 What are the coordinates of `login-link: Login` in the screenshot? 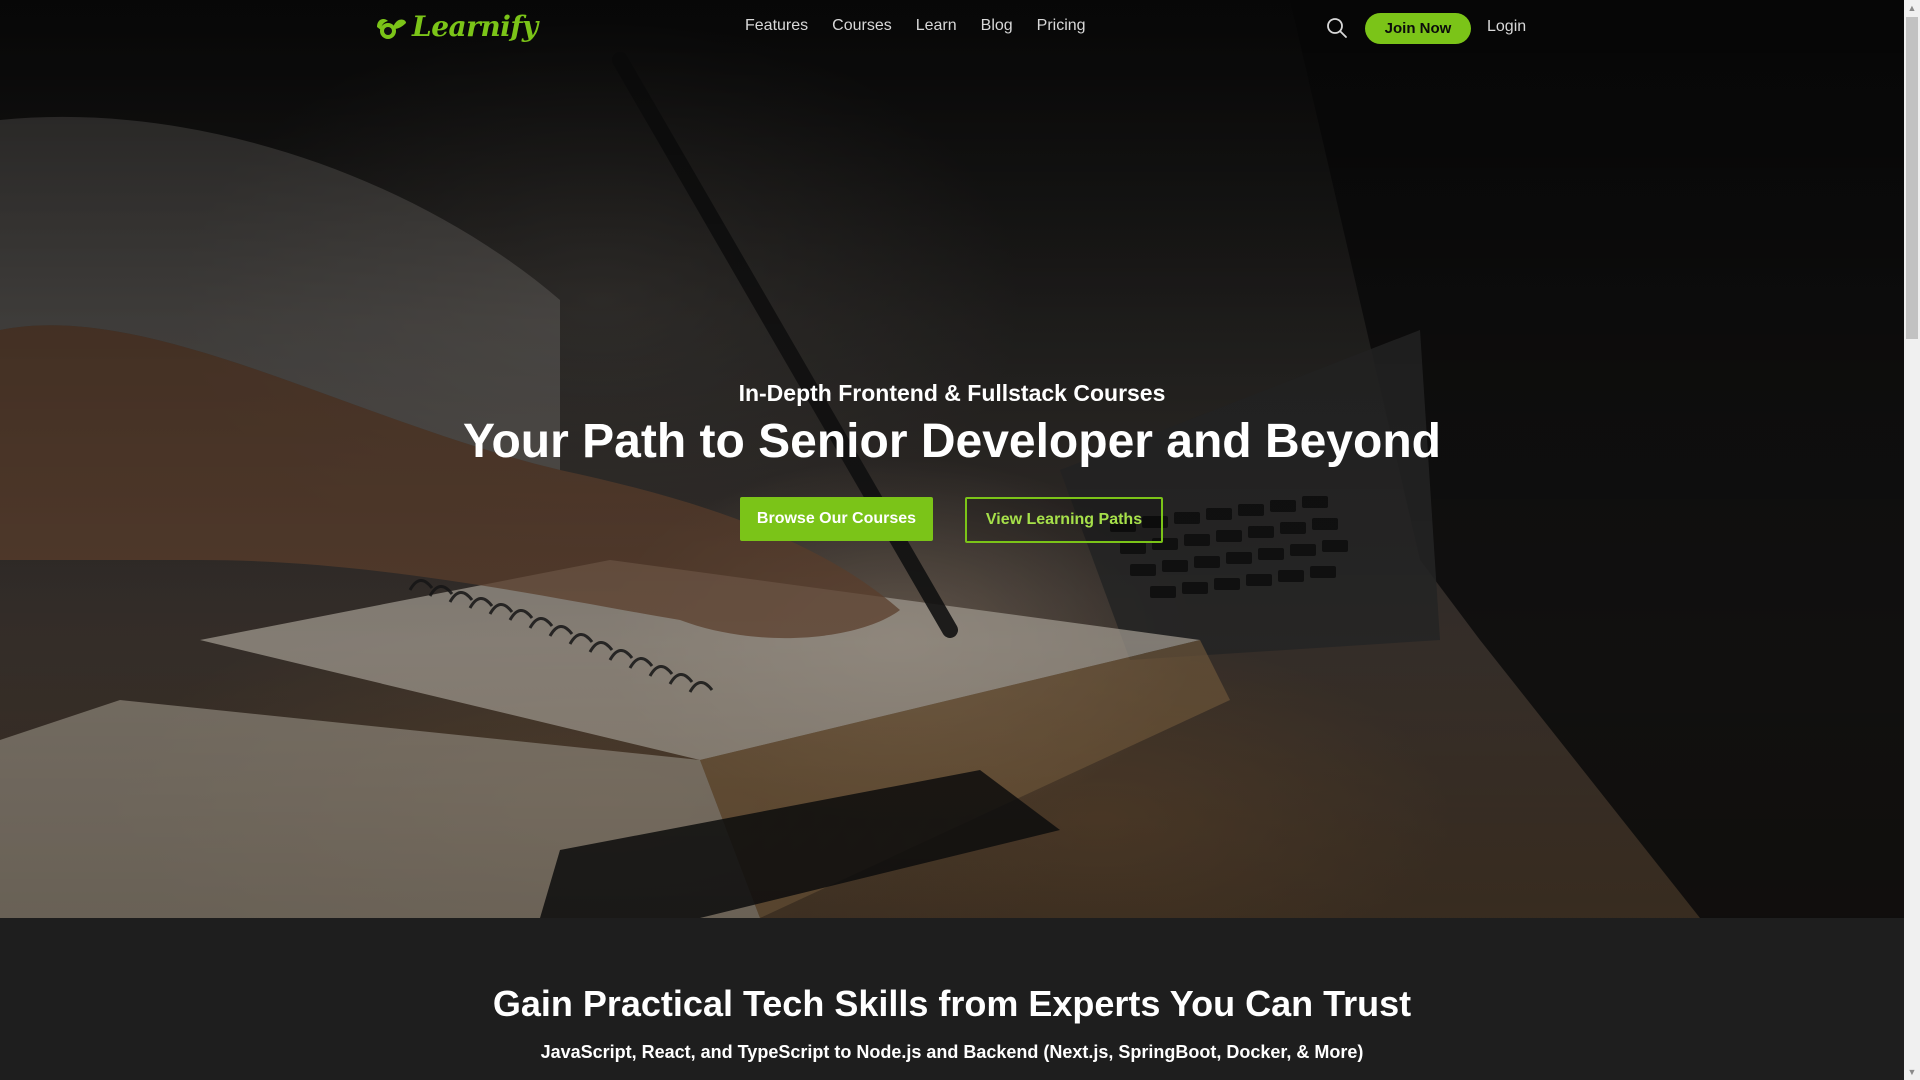 It's located at (1506, 27).